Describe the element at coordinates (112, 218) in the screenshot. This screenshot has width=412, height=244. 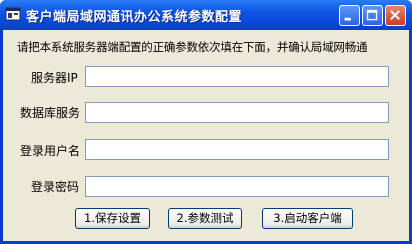
I see `save-settings-button: 1.保存设置` at that location.